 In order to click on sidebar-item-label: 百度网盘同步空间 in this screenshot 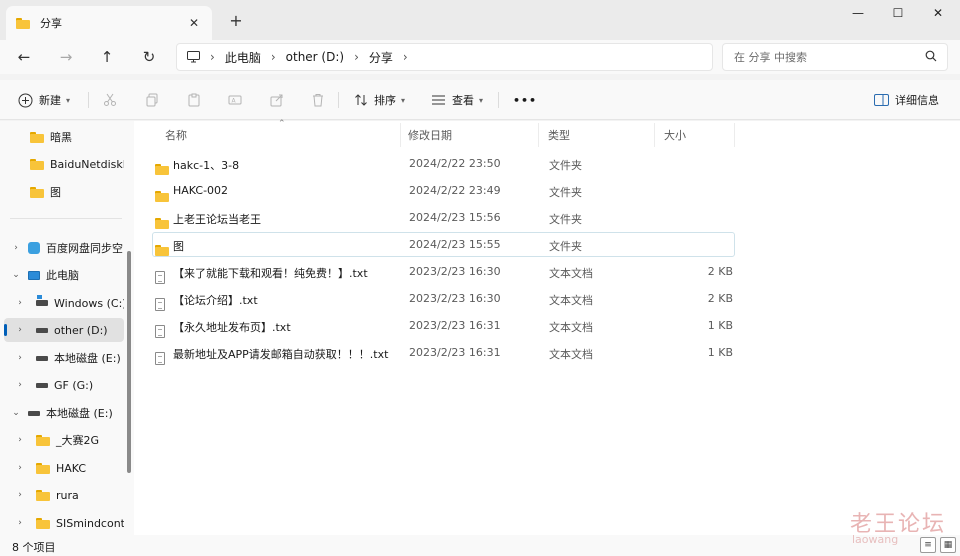, I will do `click(85, 248)`.